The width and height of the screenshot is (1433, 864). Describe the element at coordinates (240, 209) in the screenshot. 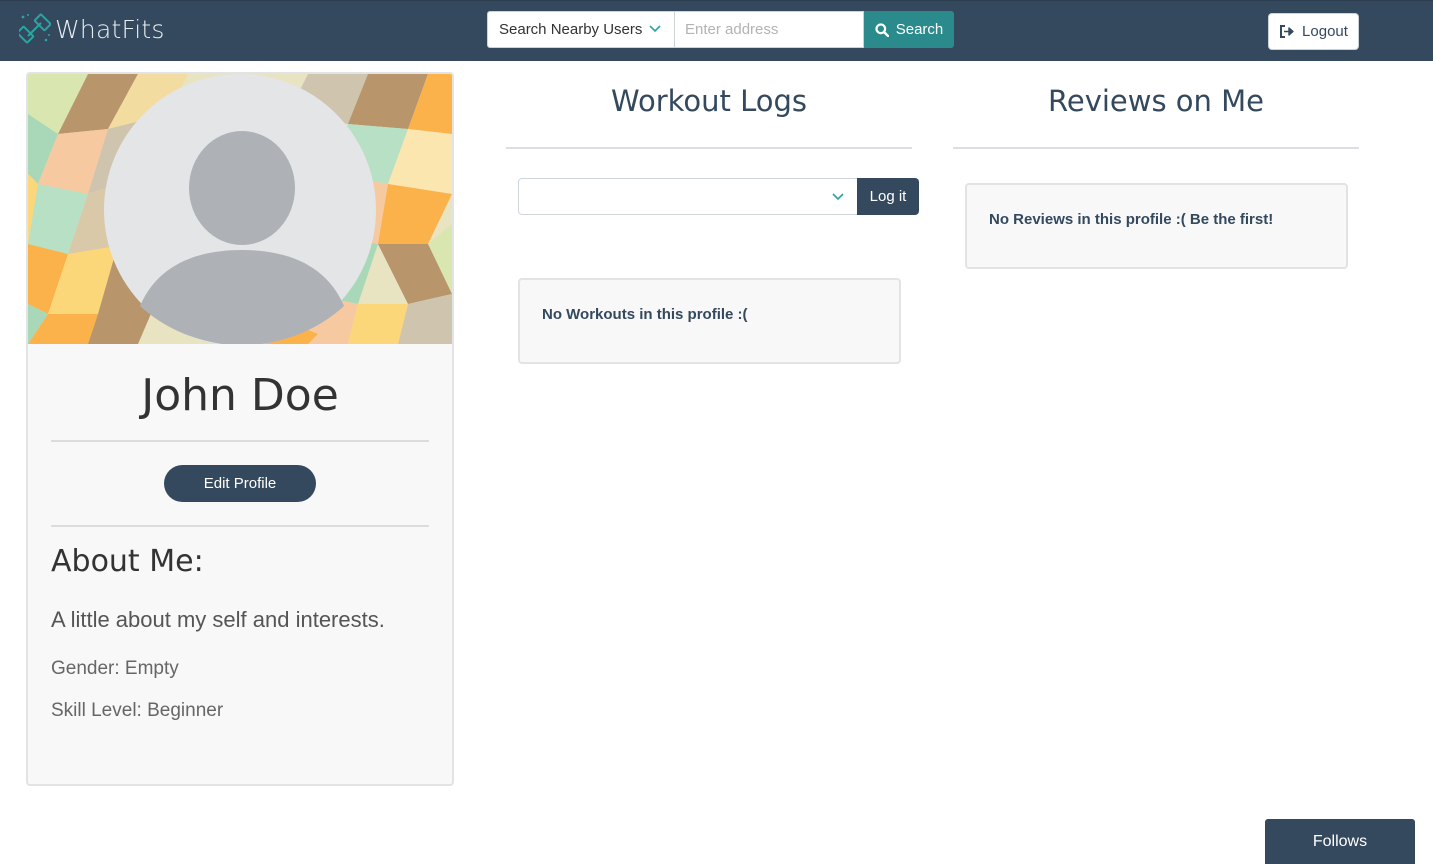

I see `profile-cover` at that location.